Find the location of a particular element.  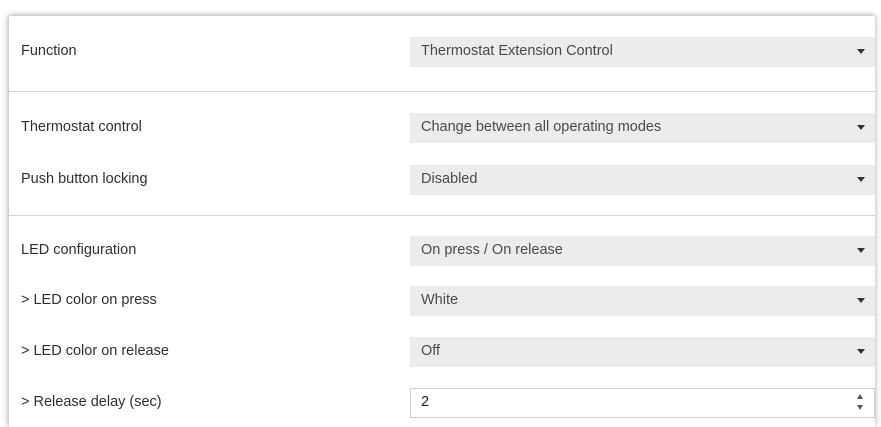

push-button-locking-label: Push button locking is located at coordinates (84, 179).